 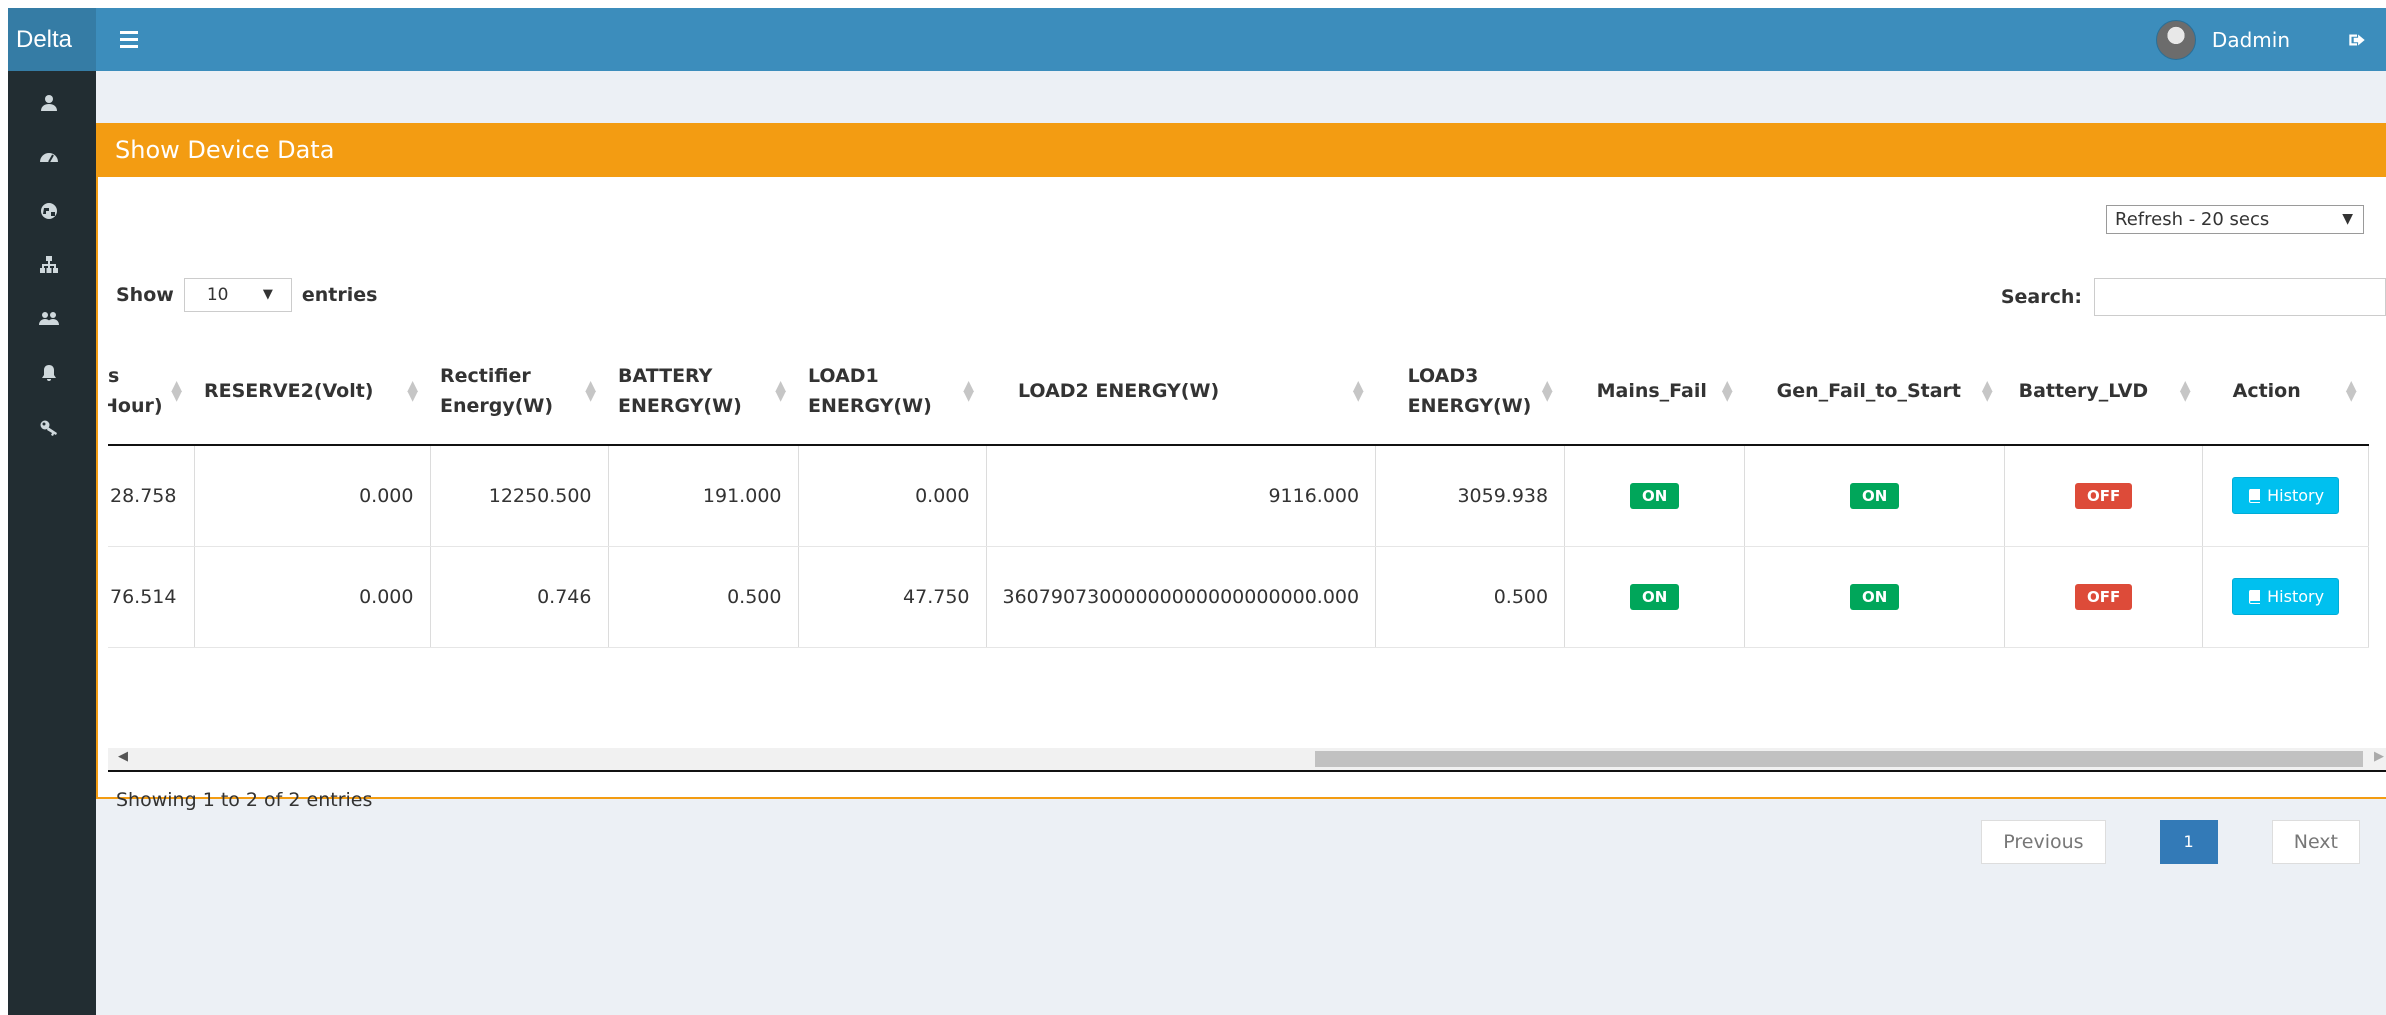 I want to click on cell-load3: 0.500, so click(x=1470, y=597).